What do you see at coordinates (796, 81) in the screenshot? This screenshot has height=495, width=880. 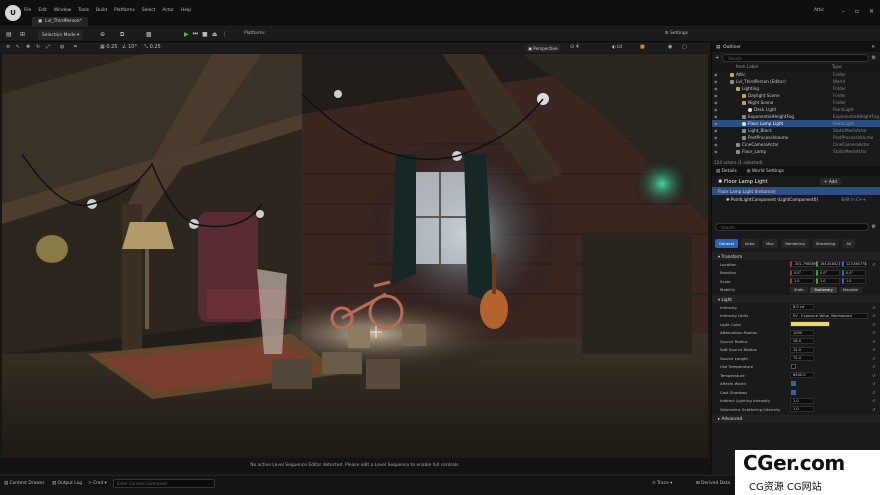 I see `outliner-row: ◉ Lvl_ThirdPerson (Editor) World` at bounding box center [796, 81].